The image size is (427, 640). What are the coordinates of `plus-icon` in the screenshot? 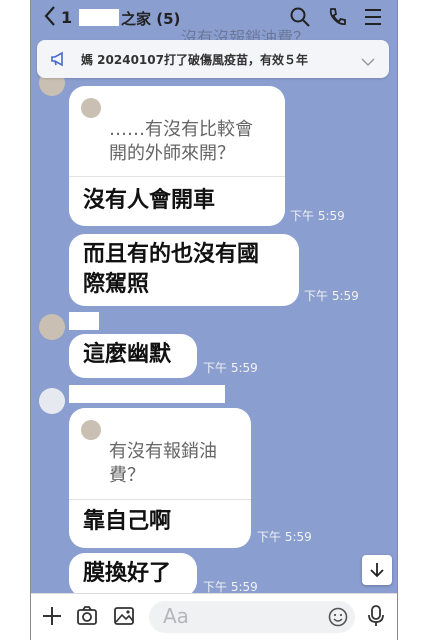 It's located at (52, 618).